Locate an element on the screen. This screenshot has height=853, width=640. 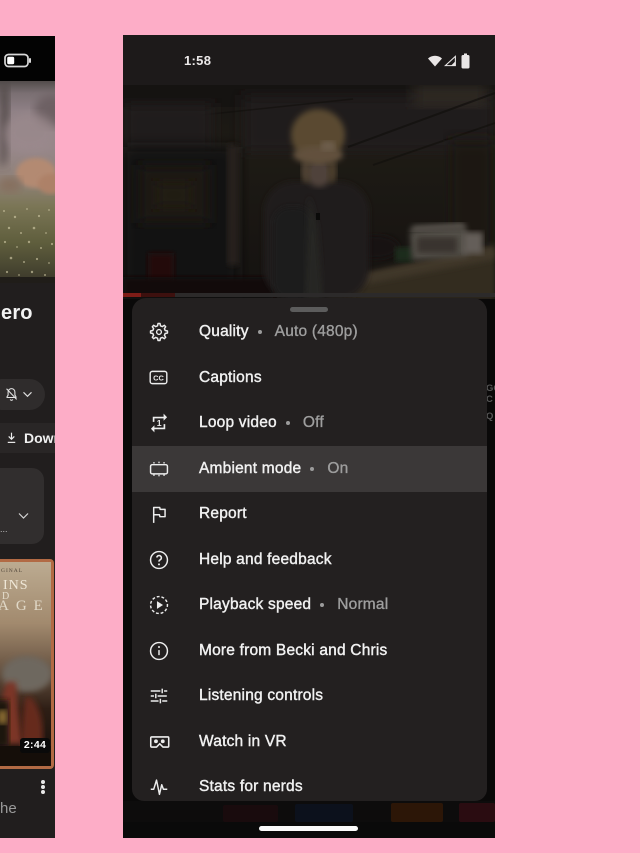
svg-text: GINAL is located at coordinates (12, 571).